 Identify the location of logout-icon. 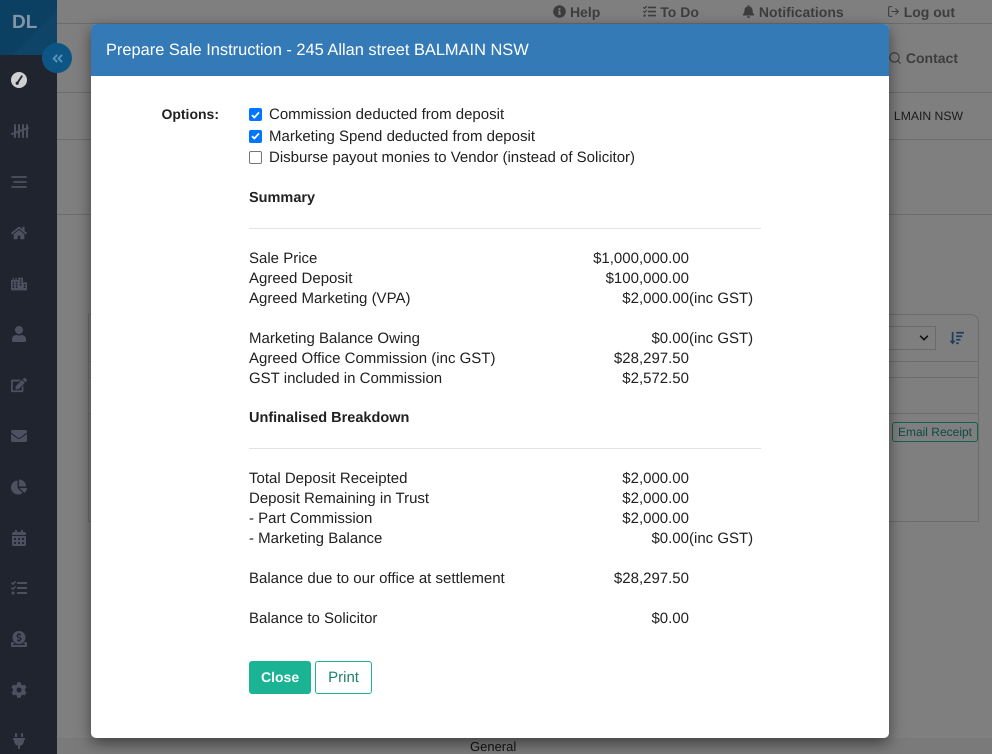
(893, 11).